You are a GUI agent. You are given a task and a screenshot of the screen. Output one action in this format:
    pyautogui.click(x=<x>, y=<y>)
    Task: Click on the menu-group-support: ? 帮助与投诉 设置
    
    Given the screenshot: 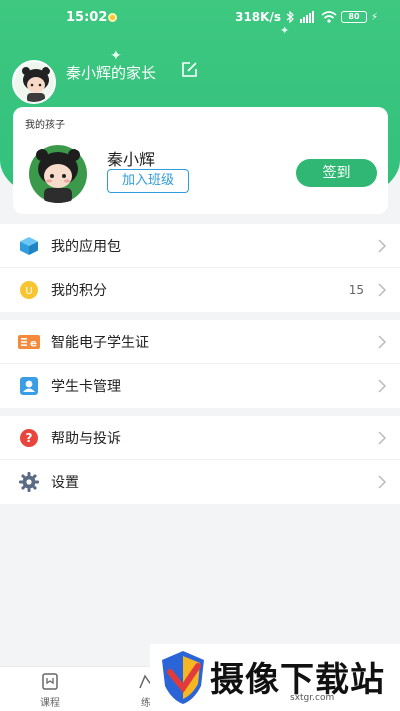 What is the action you would take?
    pyautogui.click(x=200, y=460)
    